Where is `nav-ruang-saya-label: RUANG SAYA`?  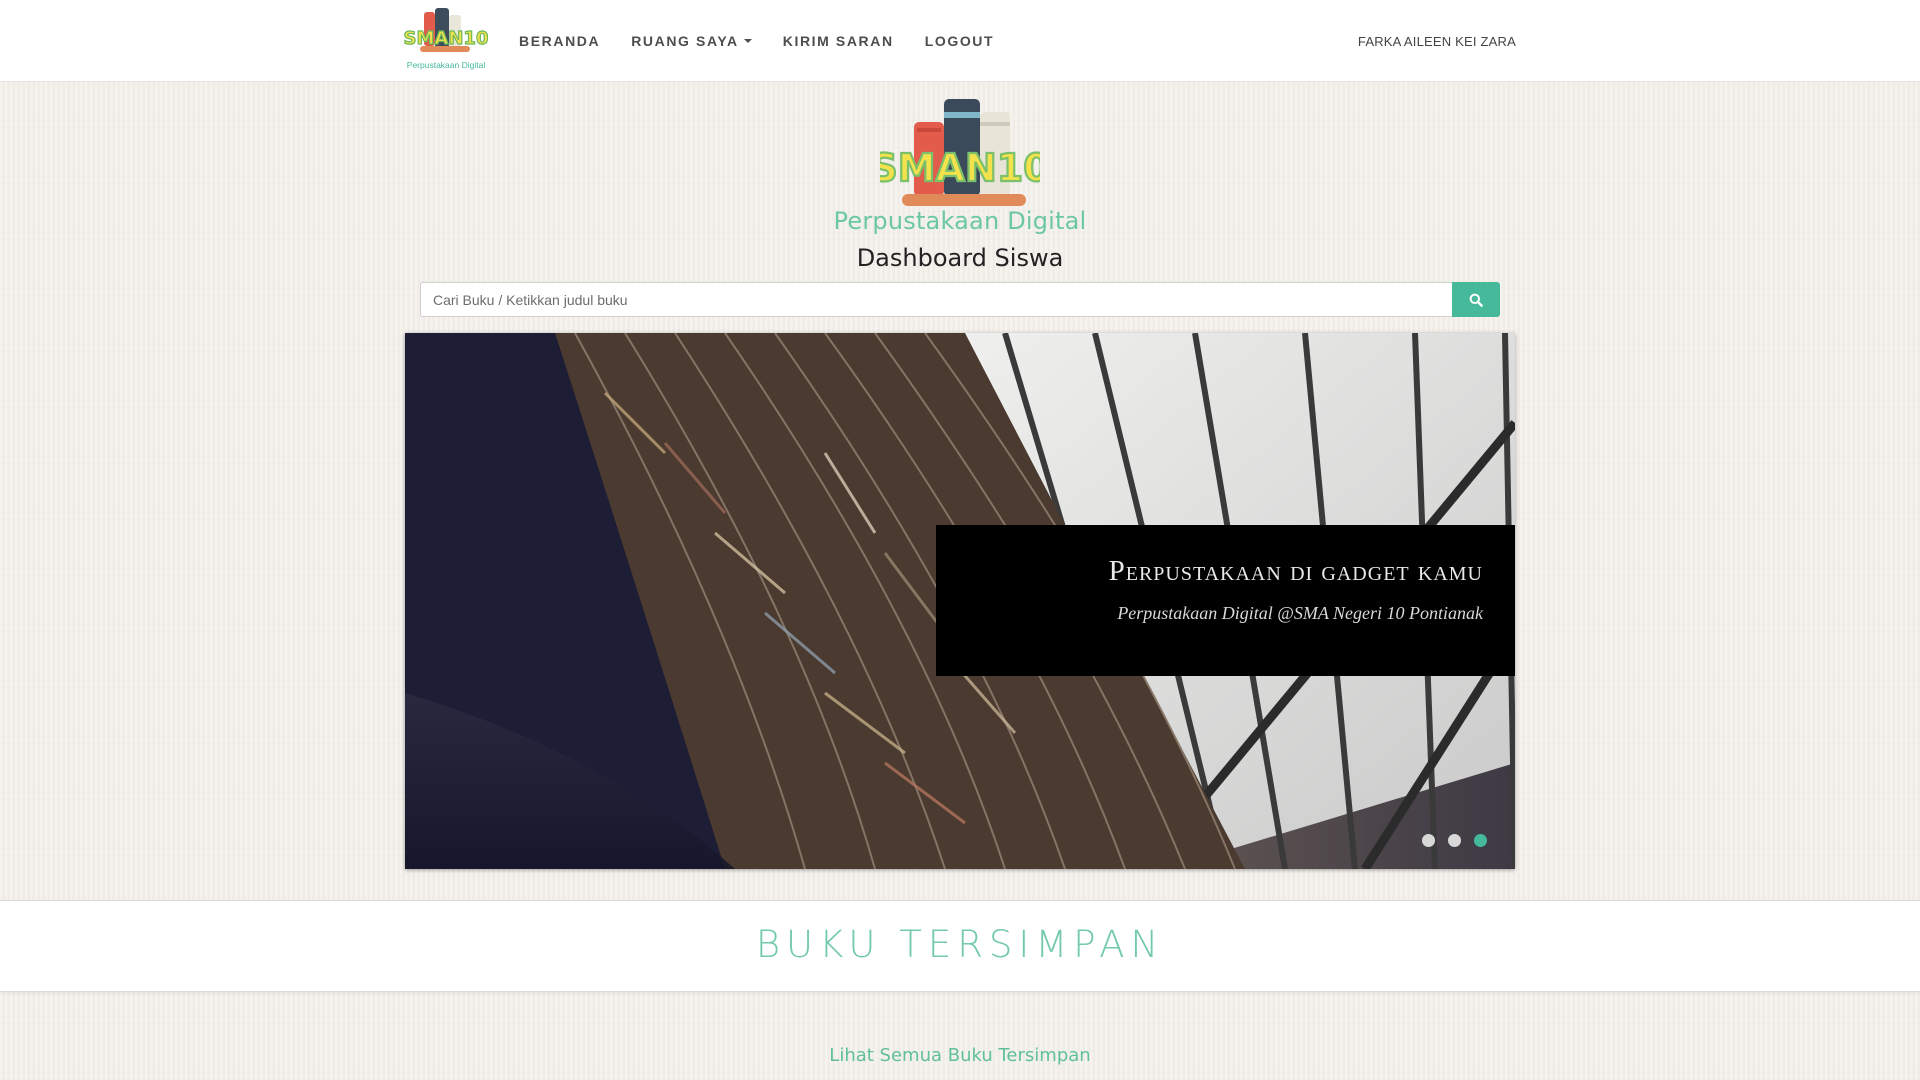
nav-ruang-saya-label: RUANG SAYA is located at coordinates (685, 41).